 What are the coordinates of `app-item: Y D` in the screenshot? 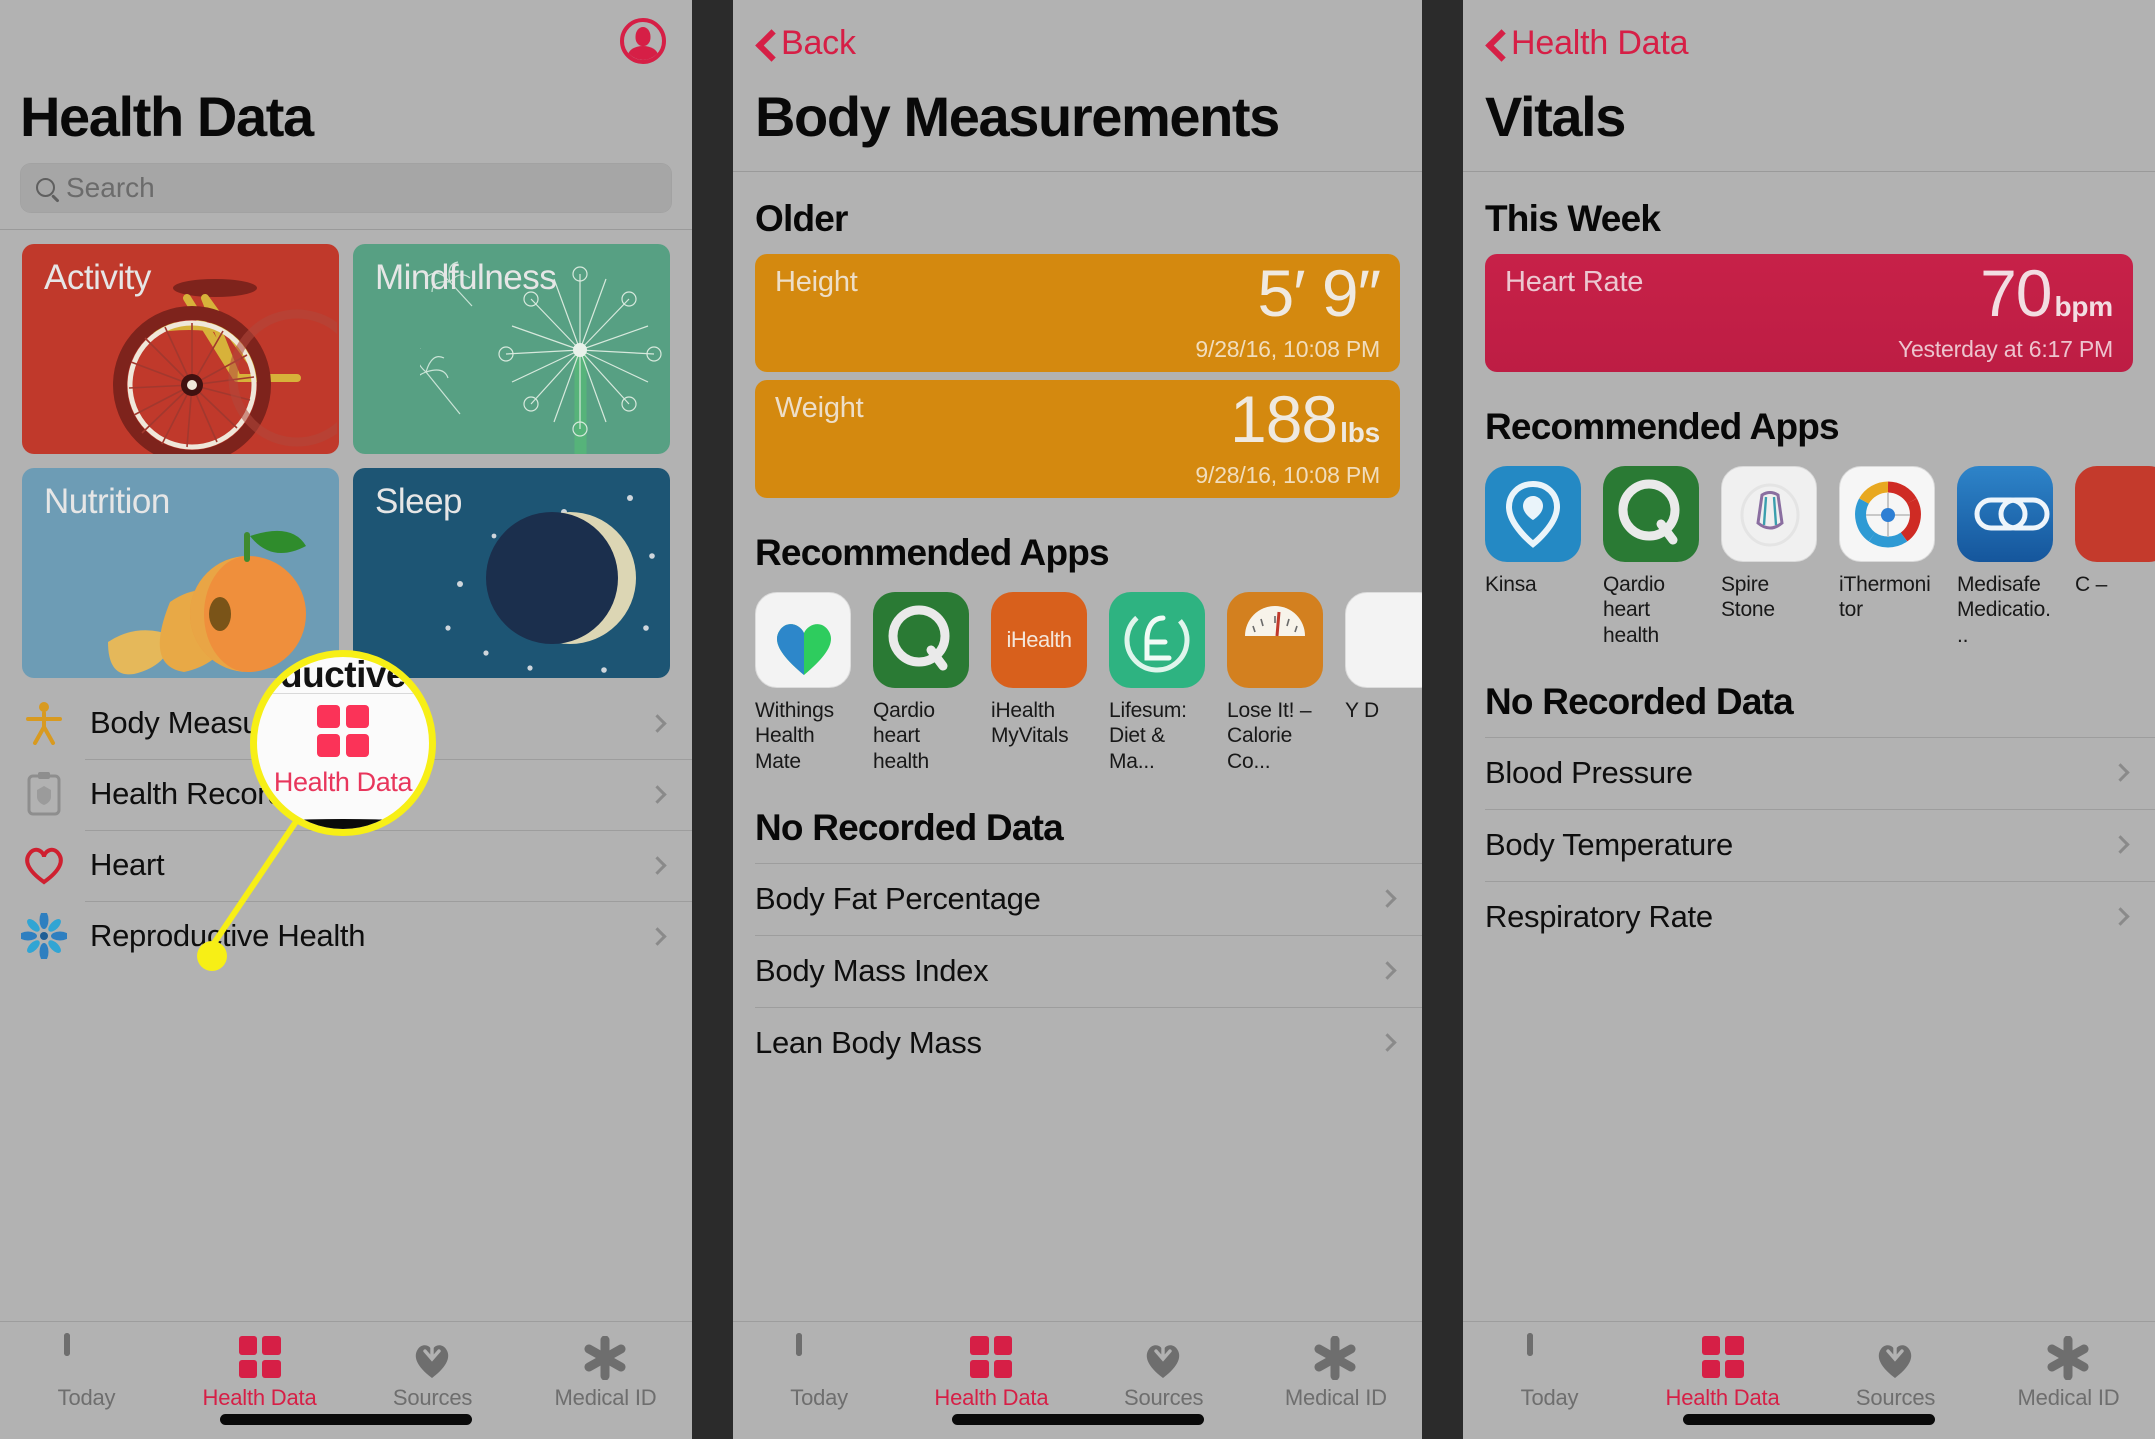 It's located at (1383, 683).